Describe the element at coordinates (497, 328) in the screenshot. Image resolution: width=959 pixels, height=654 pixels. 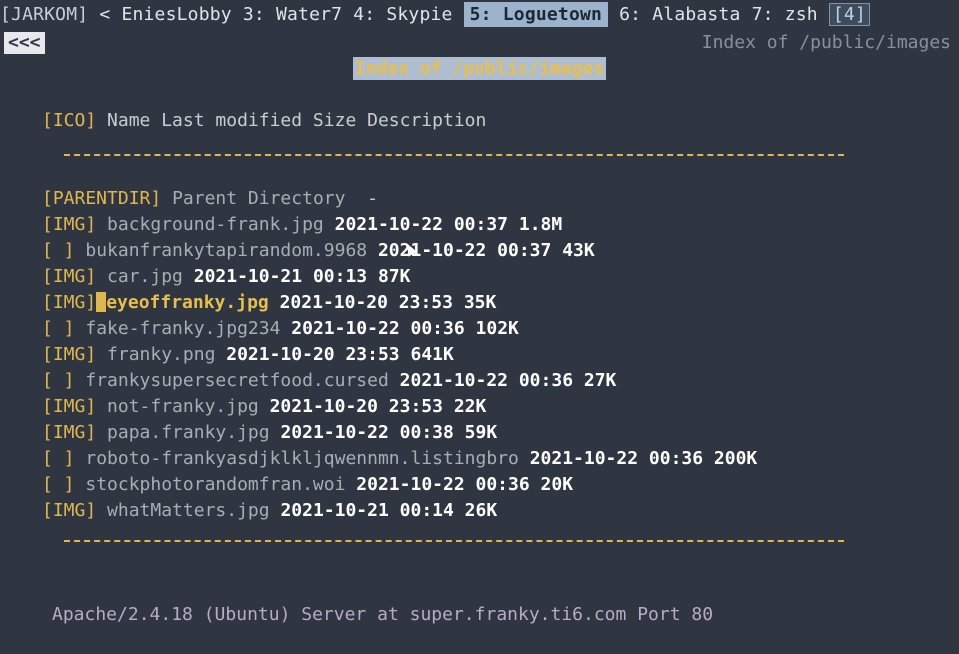
I see `file-size: 102K` at that location.